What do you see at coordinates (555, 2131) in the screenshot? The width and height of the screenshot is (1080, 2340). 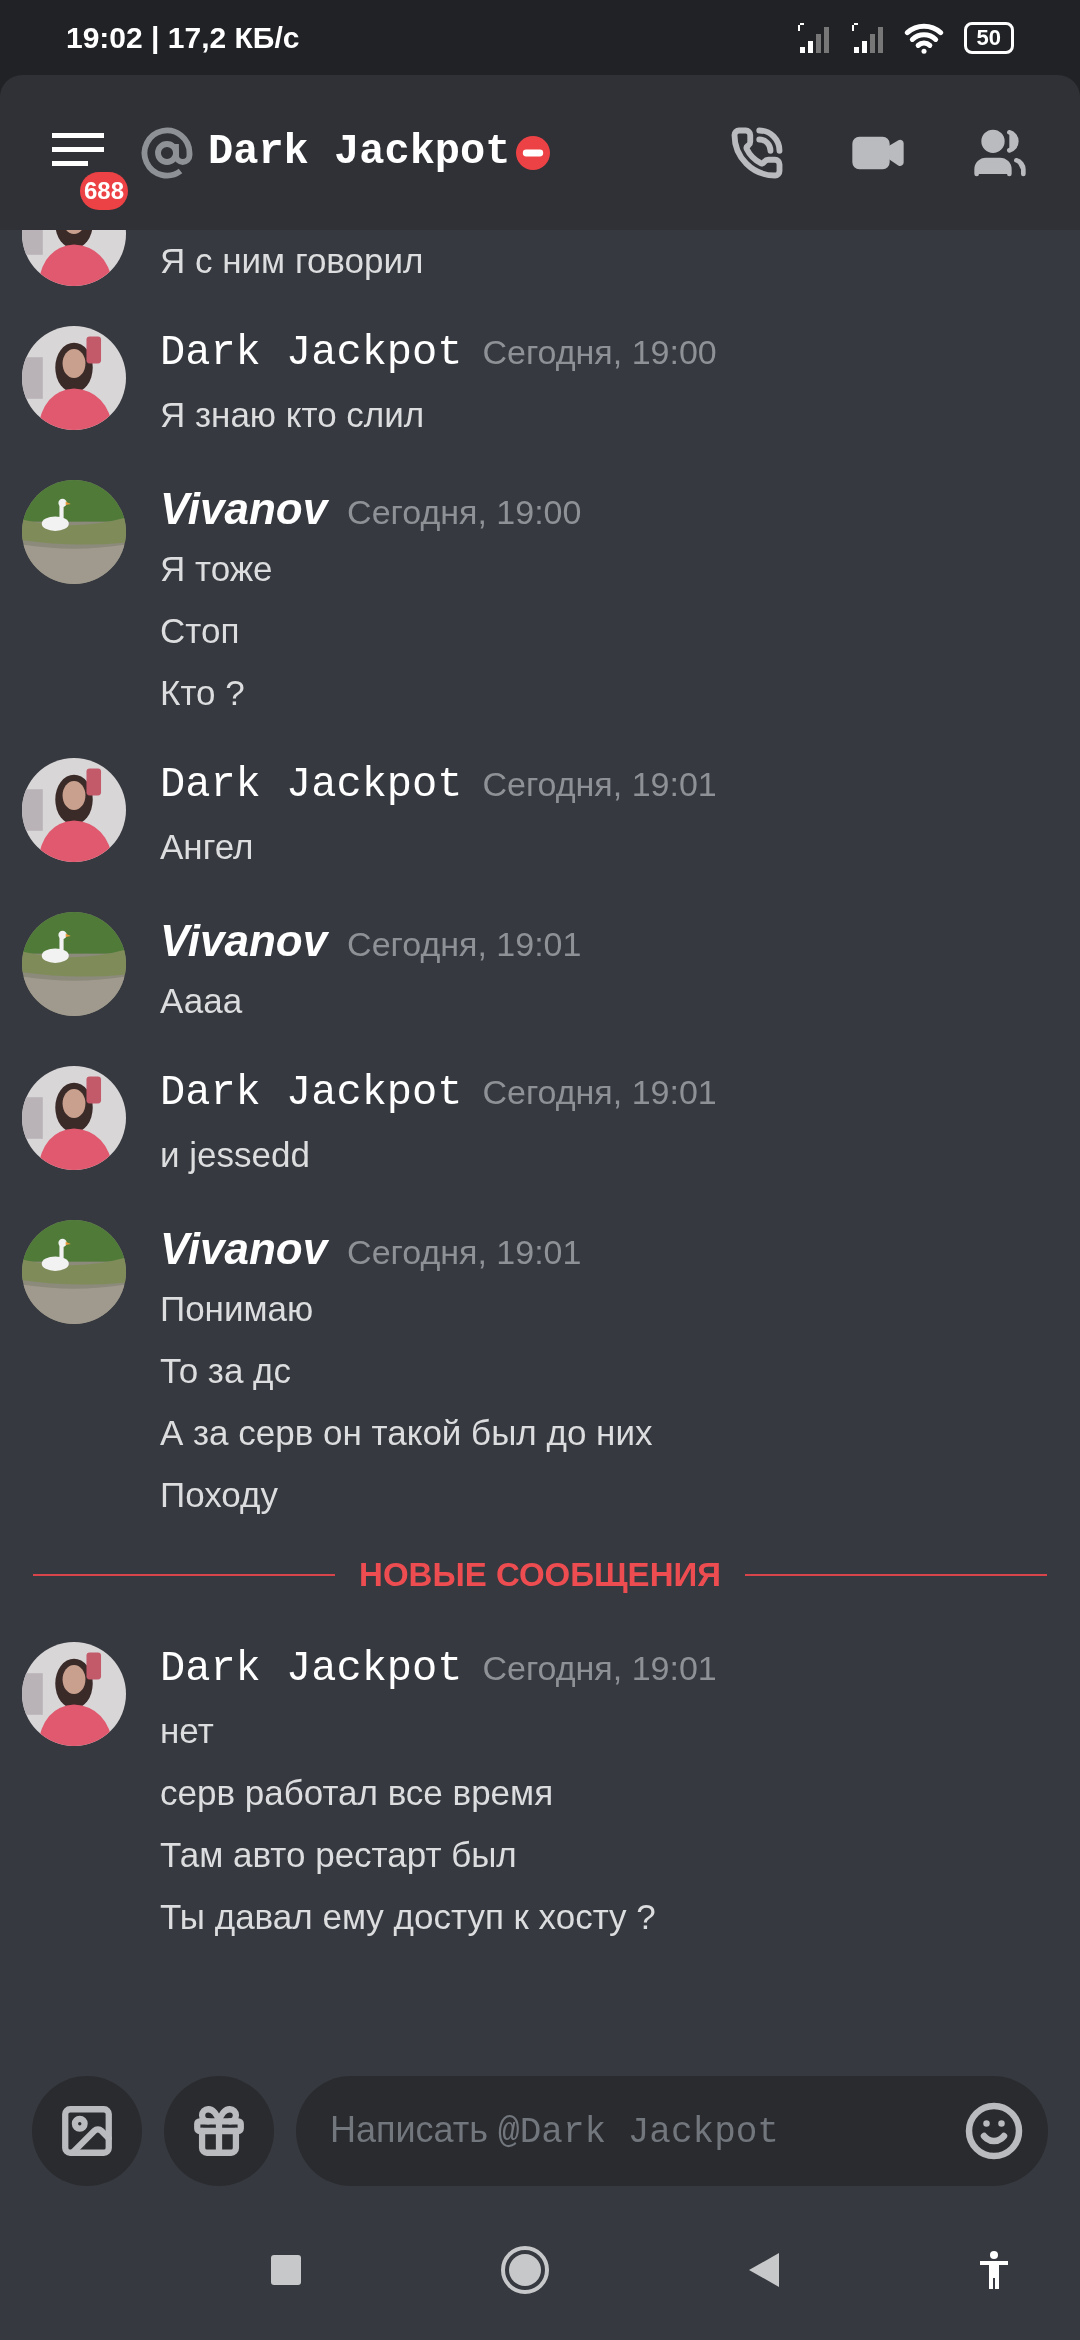 I see `input-placeholder: Написать @Dark Jackpot` at bounding box center [555, 2131].